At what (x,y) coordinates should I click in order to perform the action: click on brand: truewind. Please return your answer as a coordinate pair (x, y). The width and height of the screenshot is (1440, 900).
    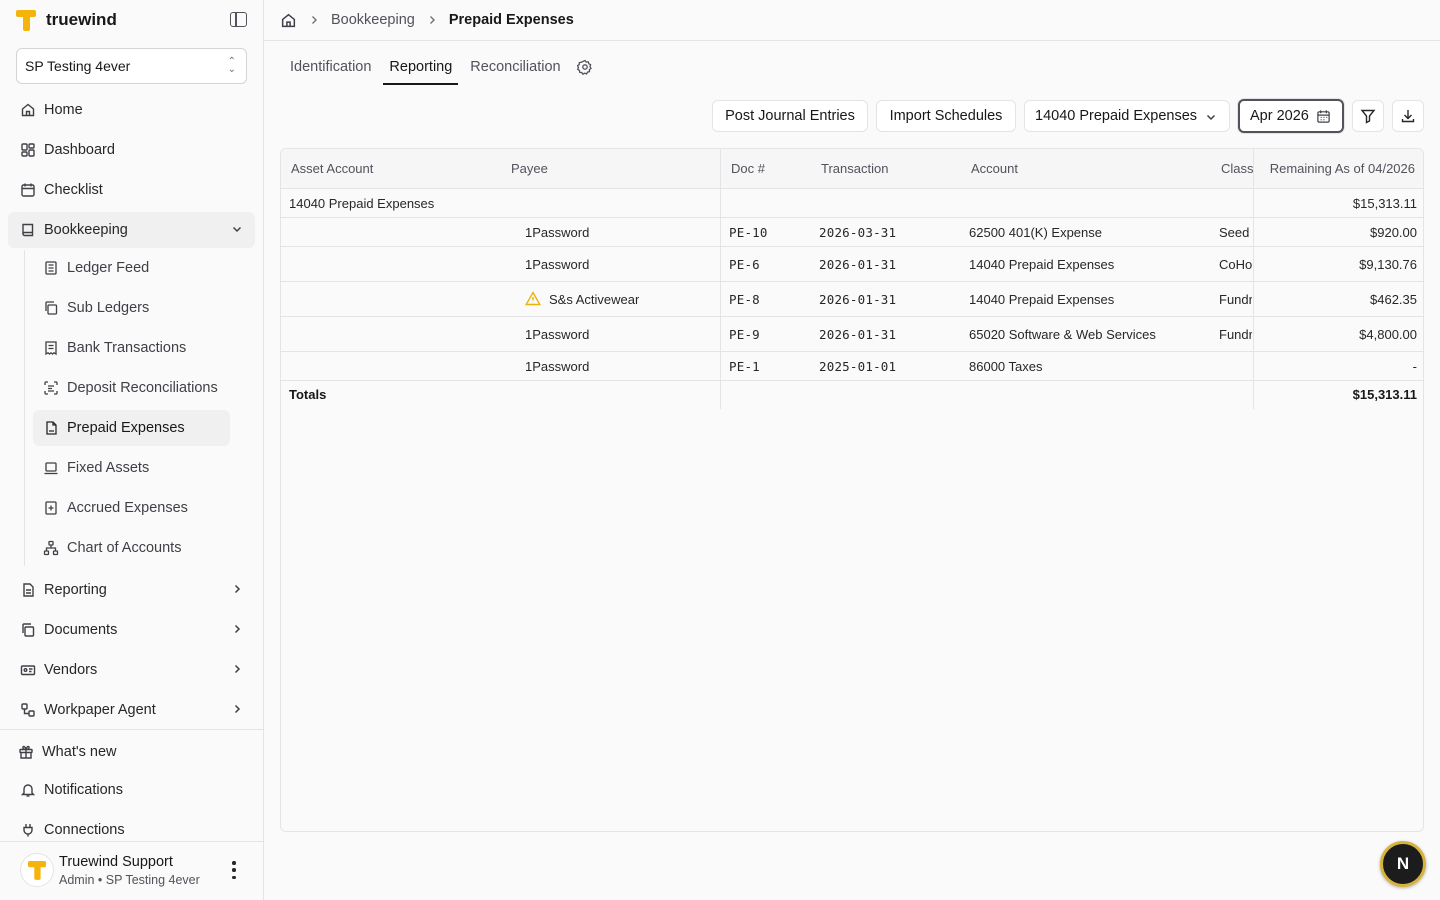
    Looking at the image, I should click on (66, 20).